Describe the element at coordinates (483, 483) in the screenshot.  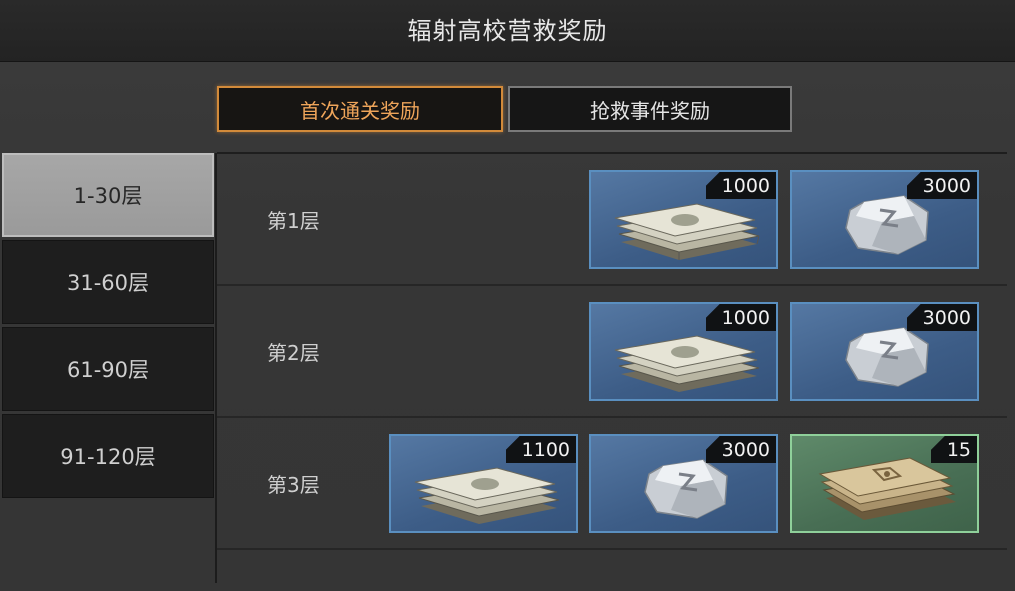
I see `reward-item-cash: 1100` at that location.